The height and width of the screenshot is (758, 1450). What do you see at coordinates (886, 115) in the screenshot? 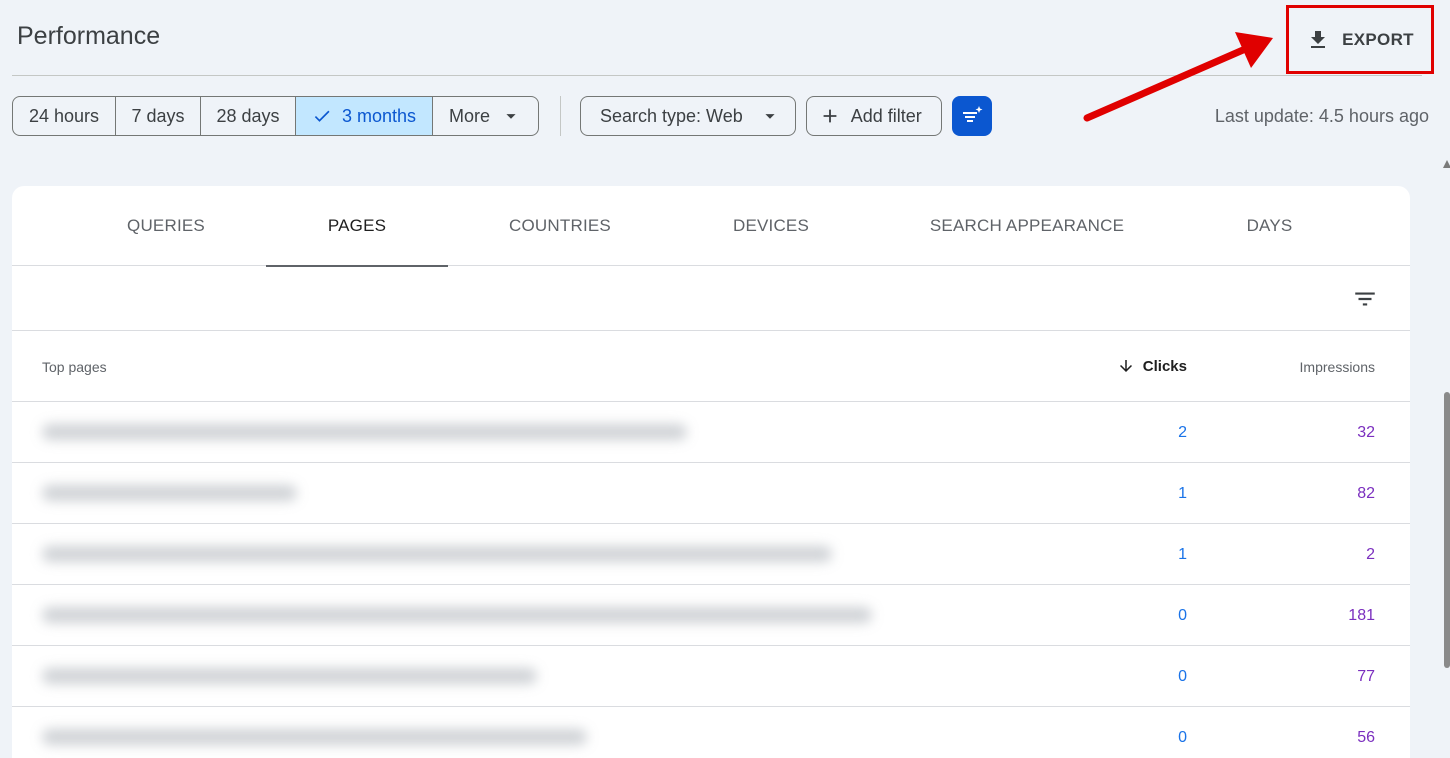
I see `add-filter-label: Add filter` at bounding box center [886, 115].